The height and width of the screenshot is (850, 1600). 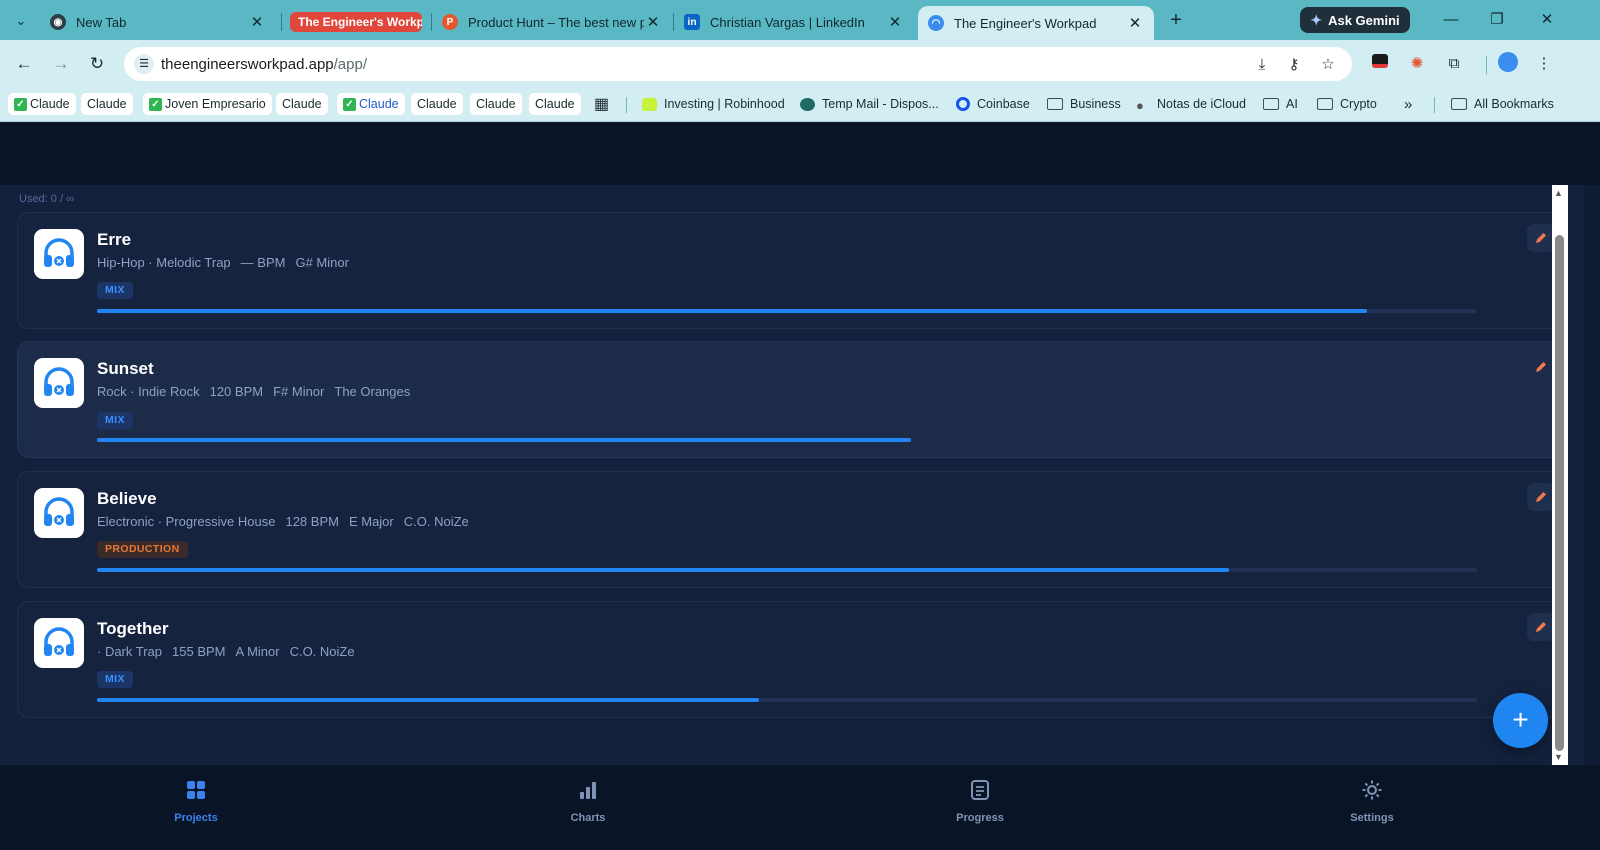 I want to click on tab-group-chip: The Engineer's Workpad, so click(x=357, y=22).